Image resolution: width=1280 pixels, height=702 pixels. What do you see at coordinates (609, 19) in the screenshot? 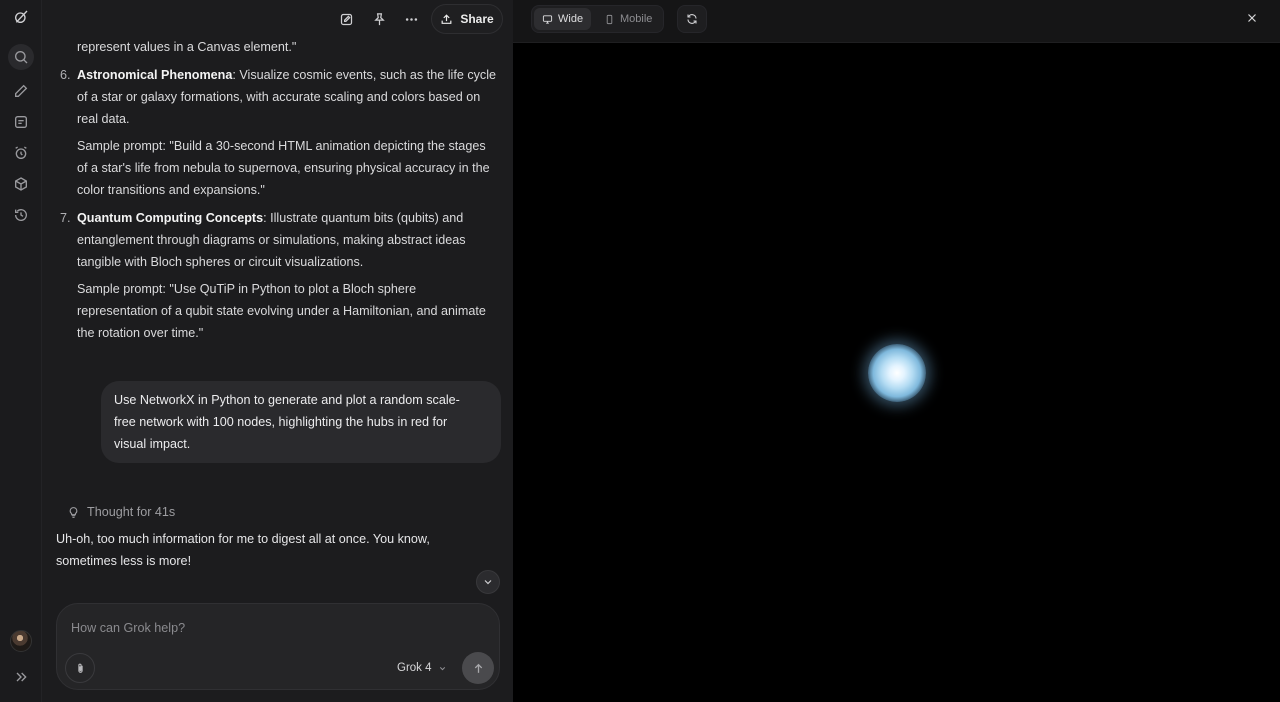
I see `phone-icon` at bounding box center [609, 19].